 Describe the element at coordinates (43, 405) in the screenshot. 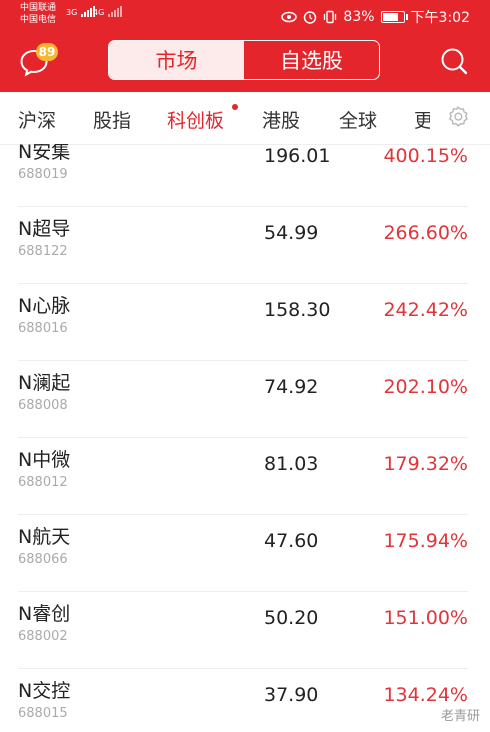

I see `stock-code: 688008` at that location.